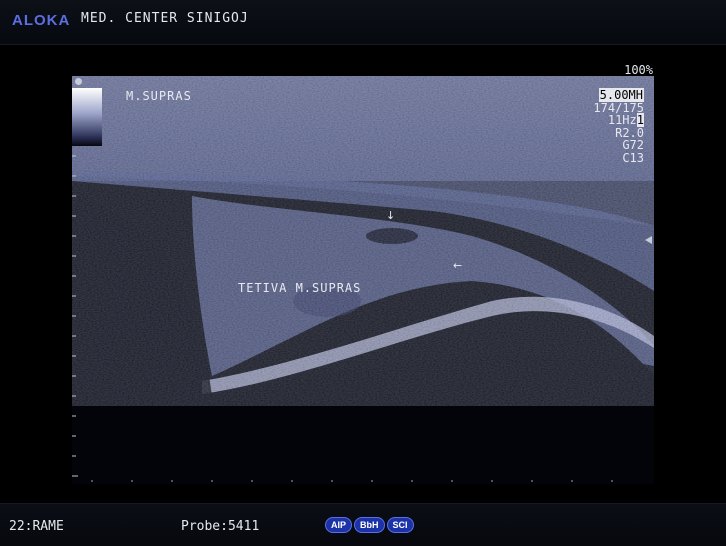 The image size is (726, 546). I want to click on probe-info: Probe:5411, so click(220, 526).